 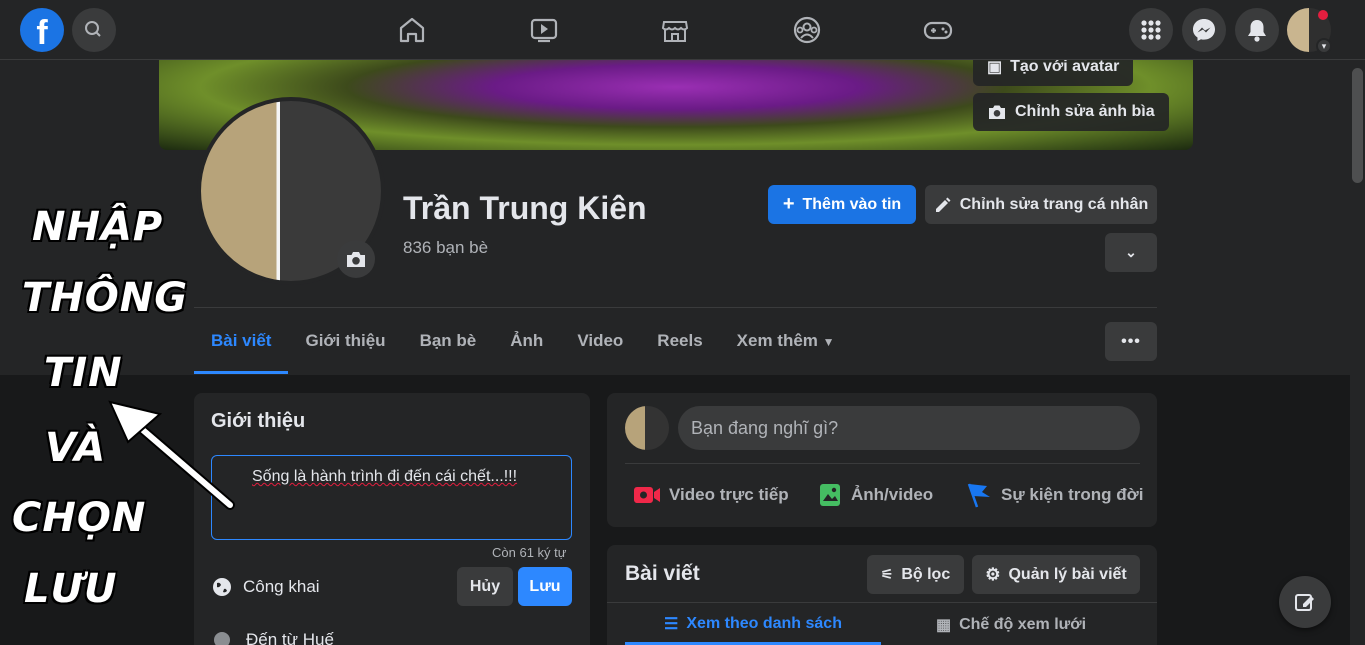 I want to click on avatar-icon: ▣, so click(x=995, y=68).